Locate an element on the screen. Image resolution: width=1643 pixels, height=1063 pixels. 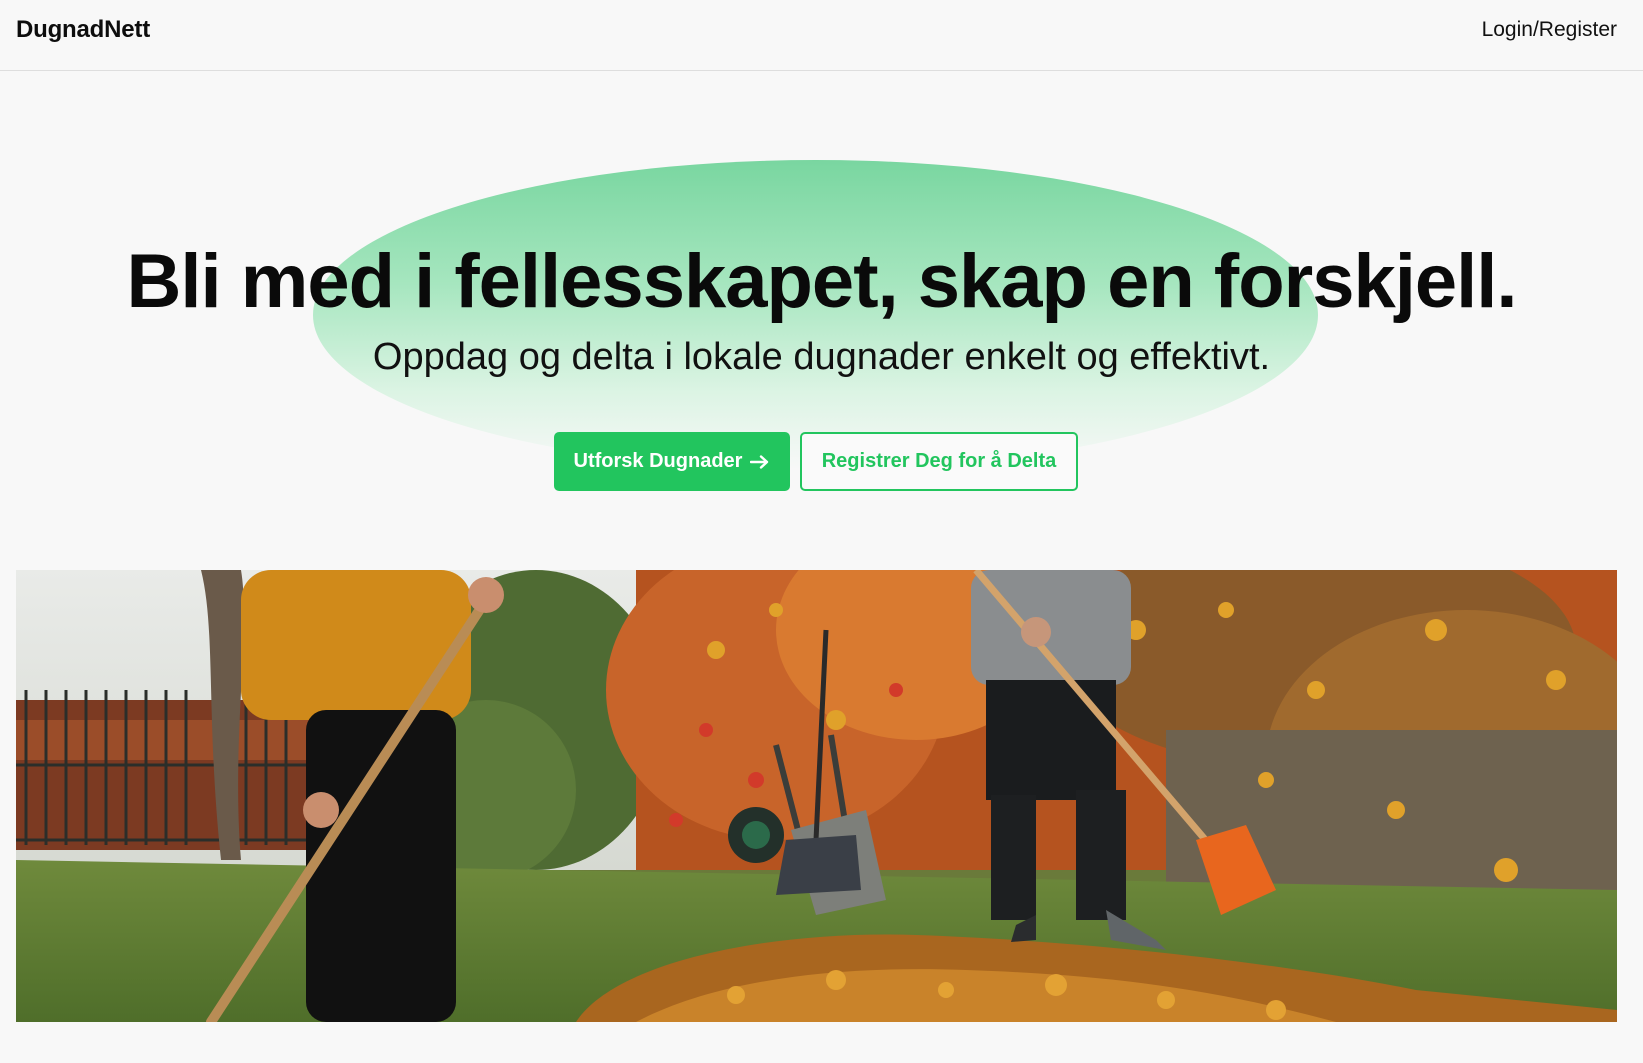
arrow-right-icon is located at coordinates (759, 461).